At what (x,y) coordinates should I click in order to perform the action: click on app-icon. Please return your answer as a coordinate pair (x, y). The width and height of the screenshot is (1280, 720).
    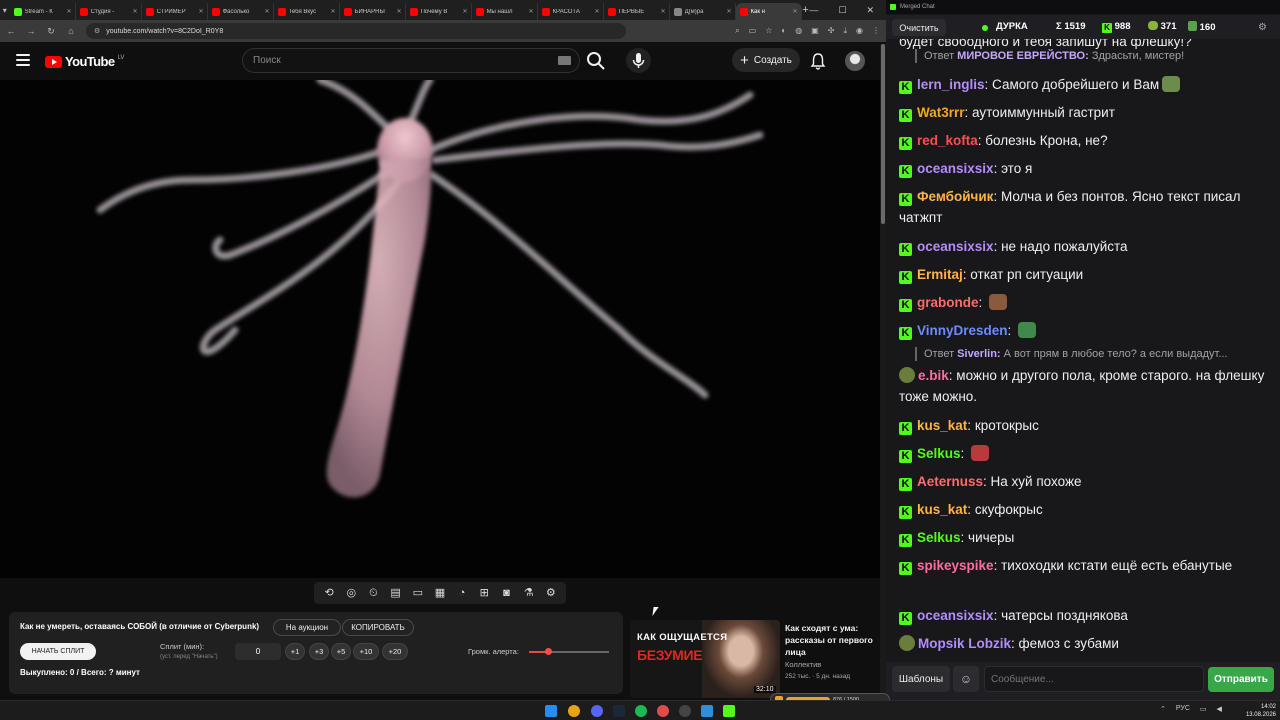
    Looking at the image, I should click on (663, 711).